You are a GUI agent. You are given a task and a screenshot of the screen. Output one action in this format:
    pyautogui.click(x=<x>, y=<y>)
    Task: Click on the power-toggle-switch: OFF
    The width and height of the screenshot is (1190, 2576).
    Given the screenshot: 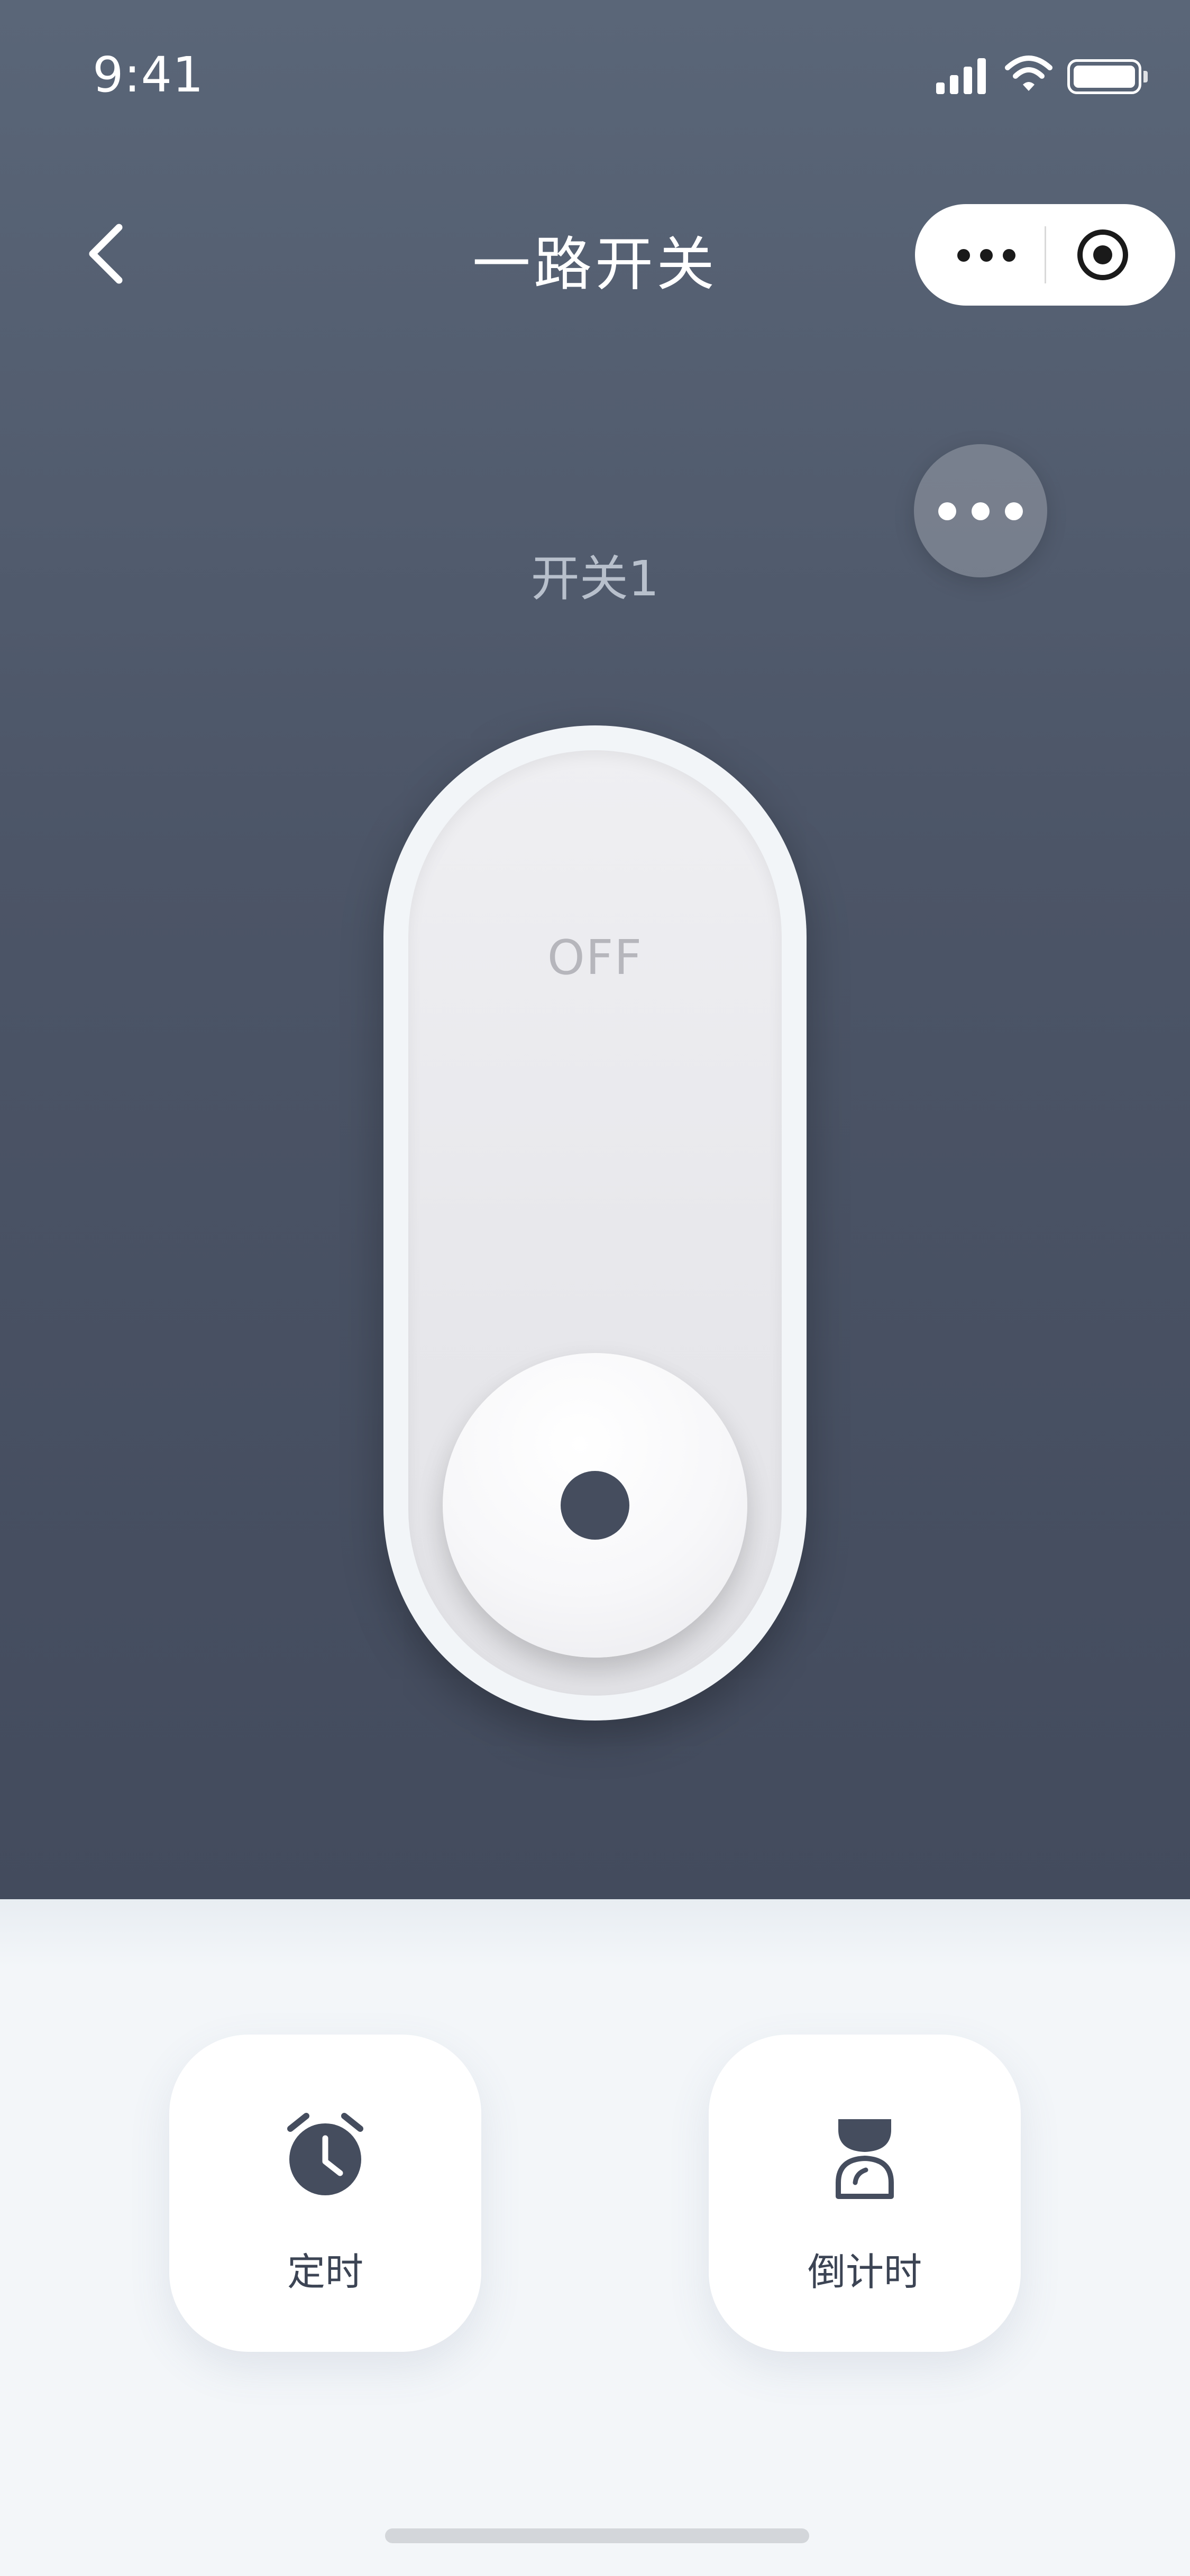 What is the action you would take?
    pyautogui.click(x=595, y=1223)
    